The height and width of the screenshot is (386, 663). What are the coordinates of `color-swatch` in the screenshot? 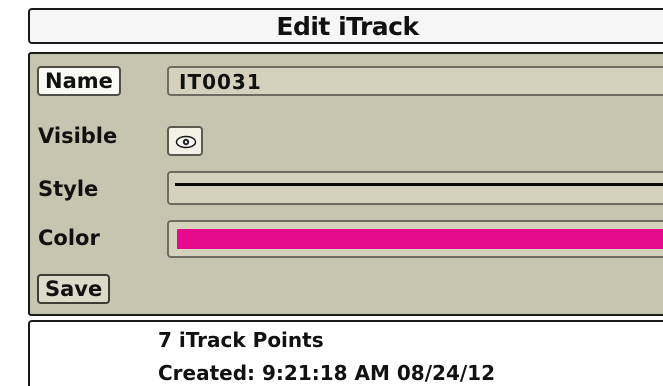 It's located at (420, 239).